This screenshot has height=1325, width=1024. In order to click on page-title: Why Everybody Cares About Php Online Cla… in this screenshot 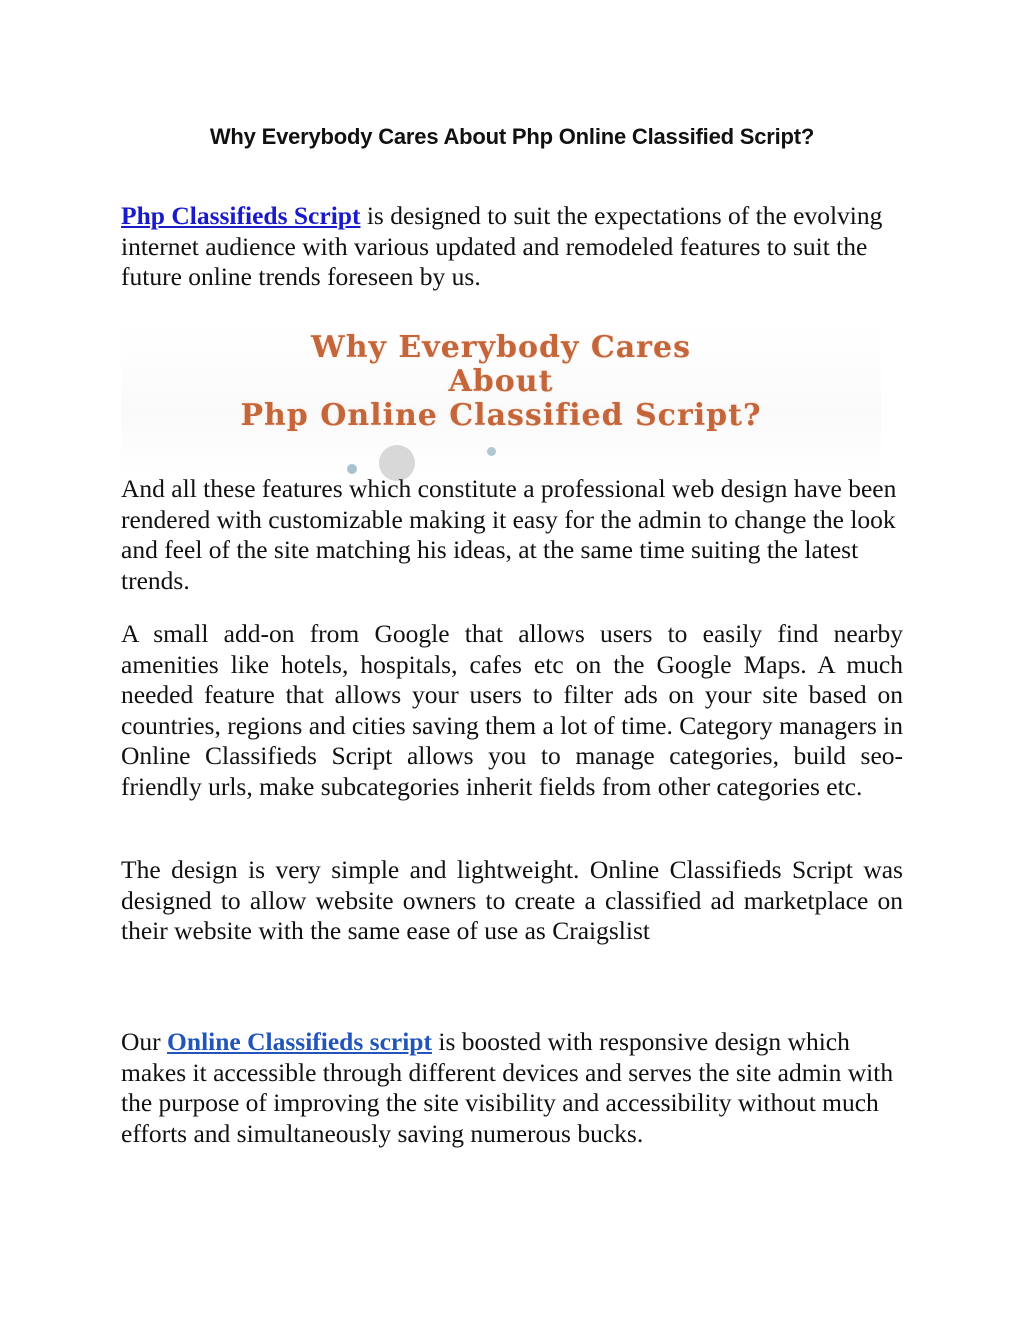, I will do `click(512, 136)`.